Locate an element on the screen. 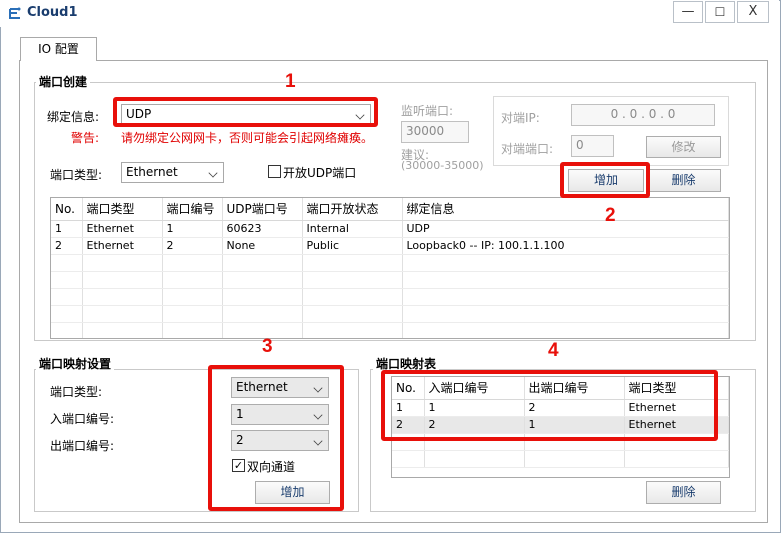 The image size is (781, 533). bidirectional-checkbox: ✓ is located at coordinates (238, 465).